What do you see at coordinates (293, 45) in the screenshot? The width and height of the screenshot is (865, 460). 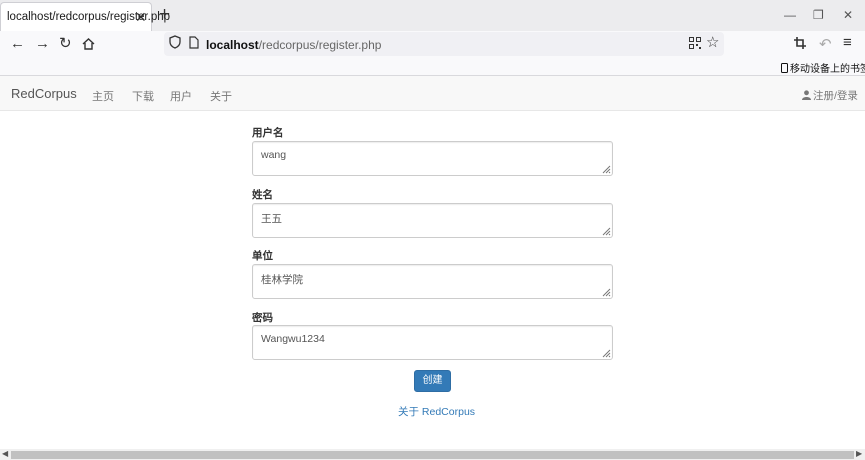 I see `url-text: localhost/redcorpus/register.php` at bounding box center [293, 45].